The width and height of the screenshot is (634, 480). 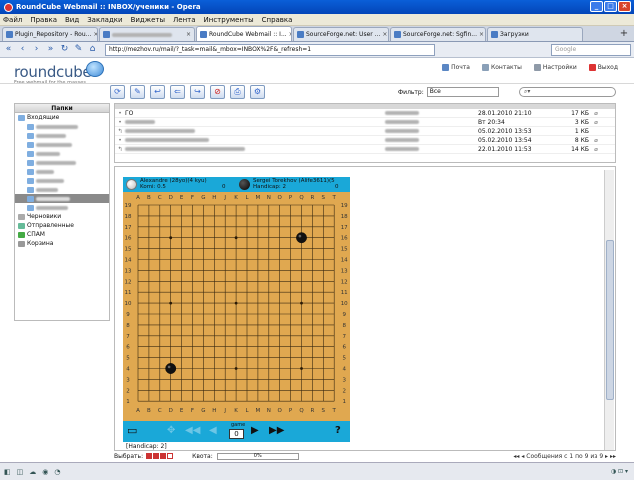 I want to click on row-label: 1, so click(x=344, y=402).